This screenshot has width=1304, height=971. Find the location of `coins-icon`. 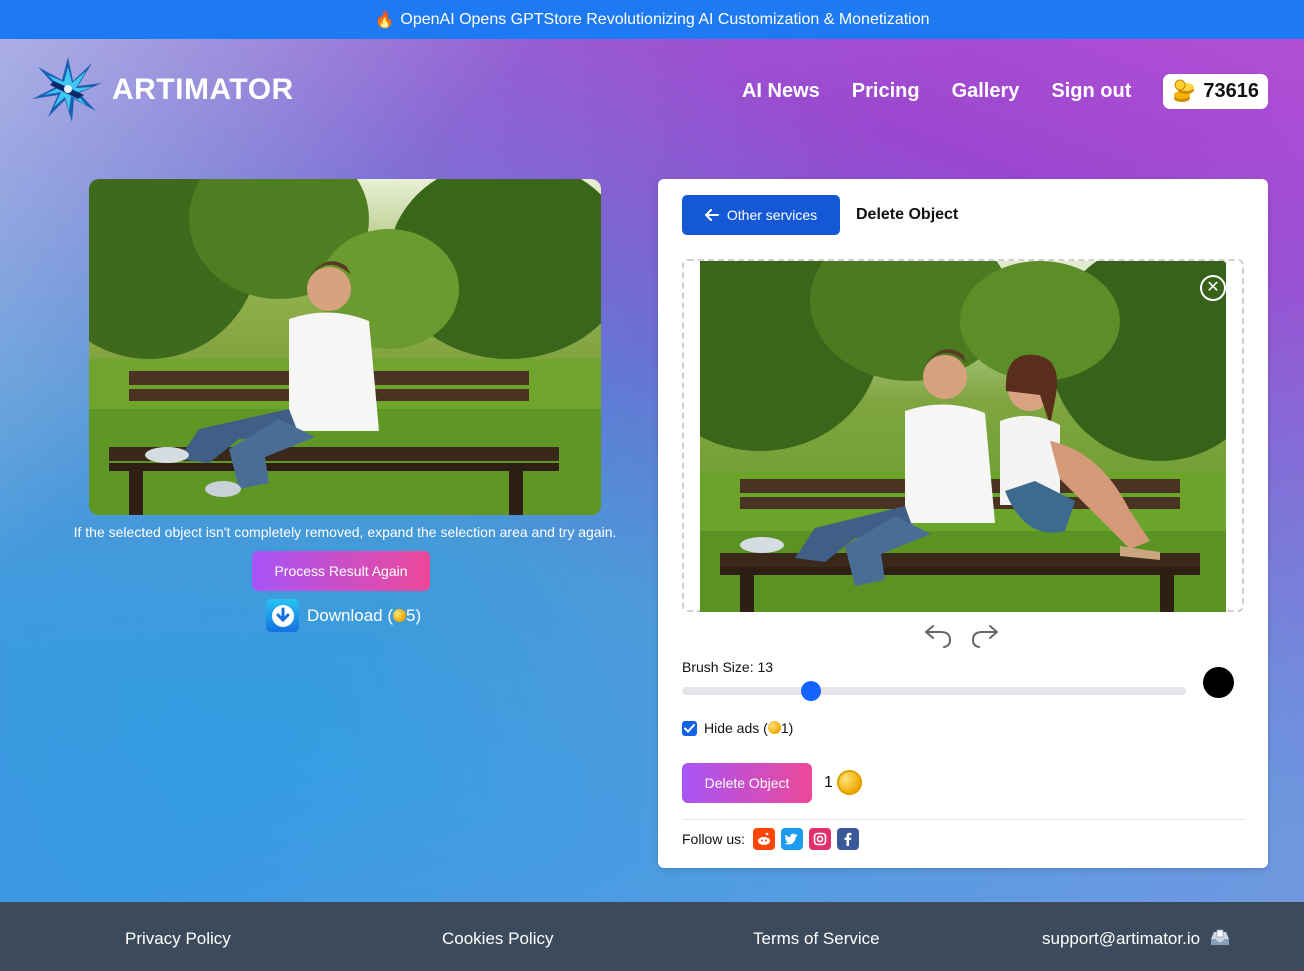

coins-icon is located at coordinates (1184, 90).